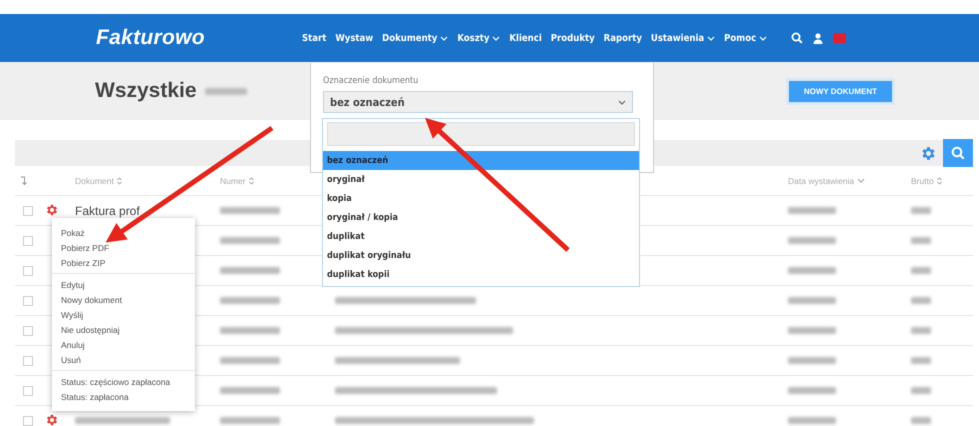 The width and height of the screenshot is (979, 426). Describe the element at coordinates (371, 81) in the screenshot. I see `field-label: Oznaczenie dokumentu` at that location.